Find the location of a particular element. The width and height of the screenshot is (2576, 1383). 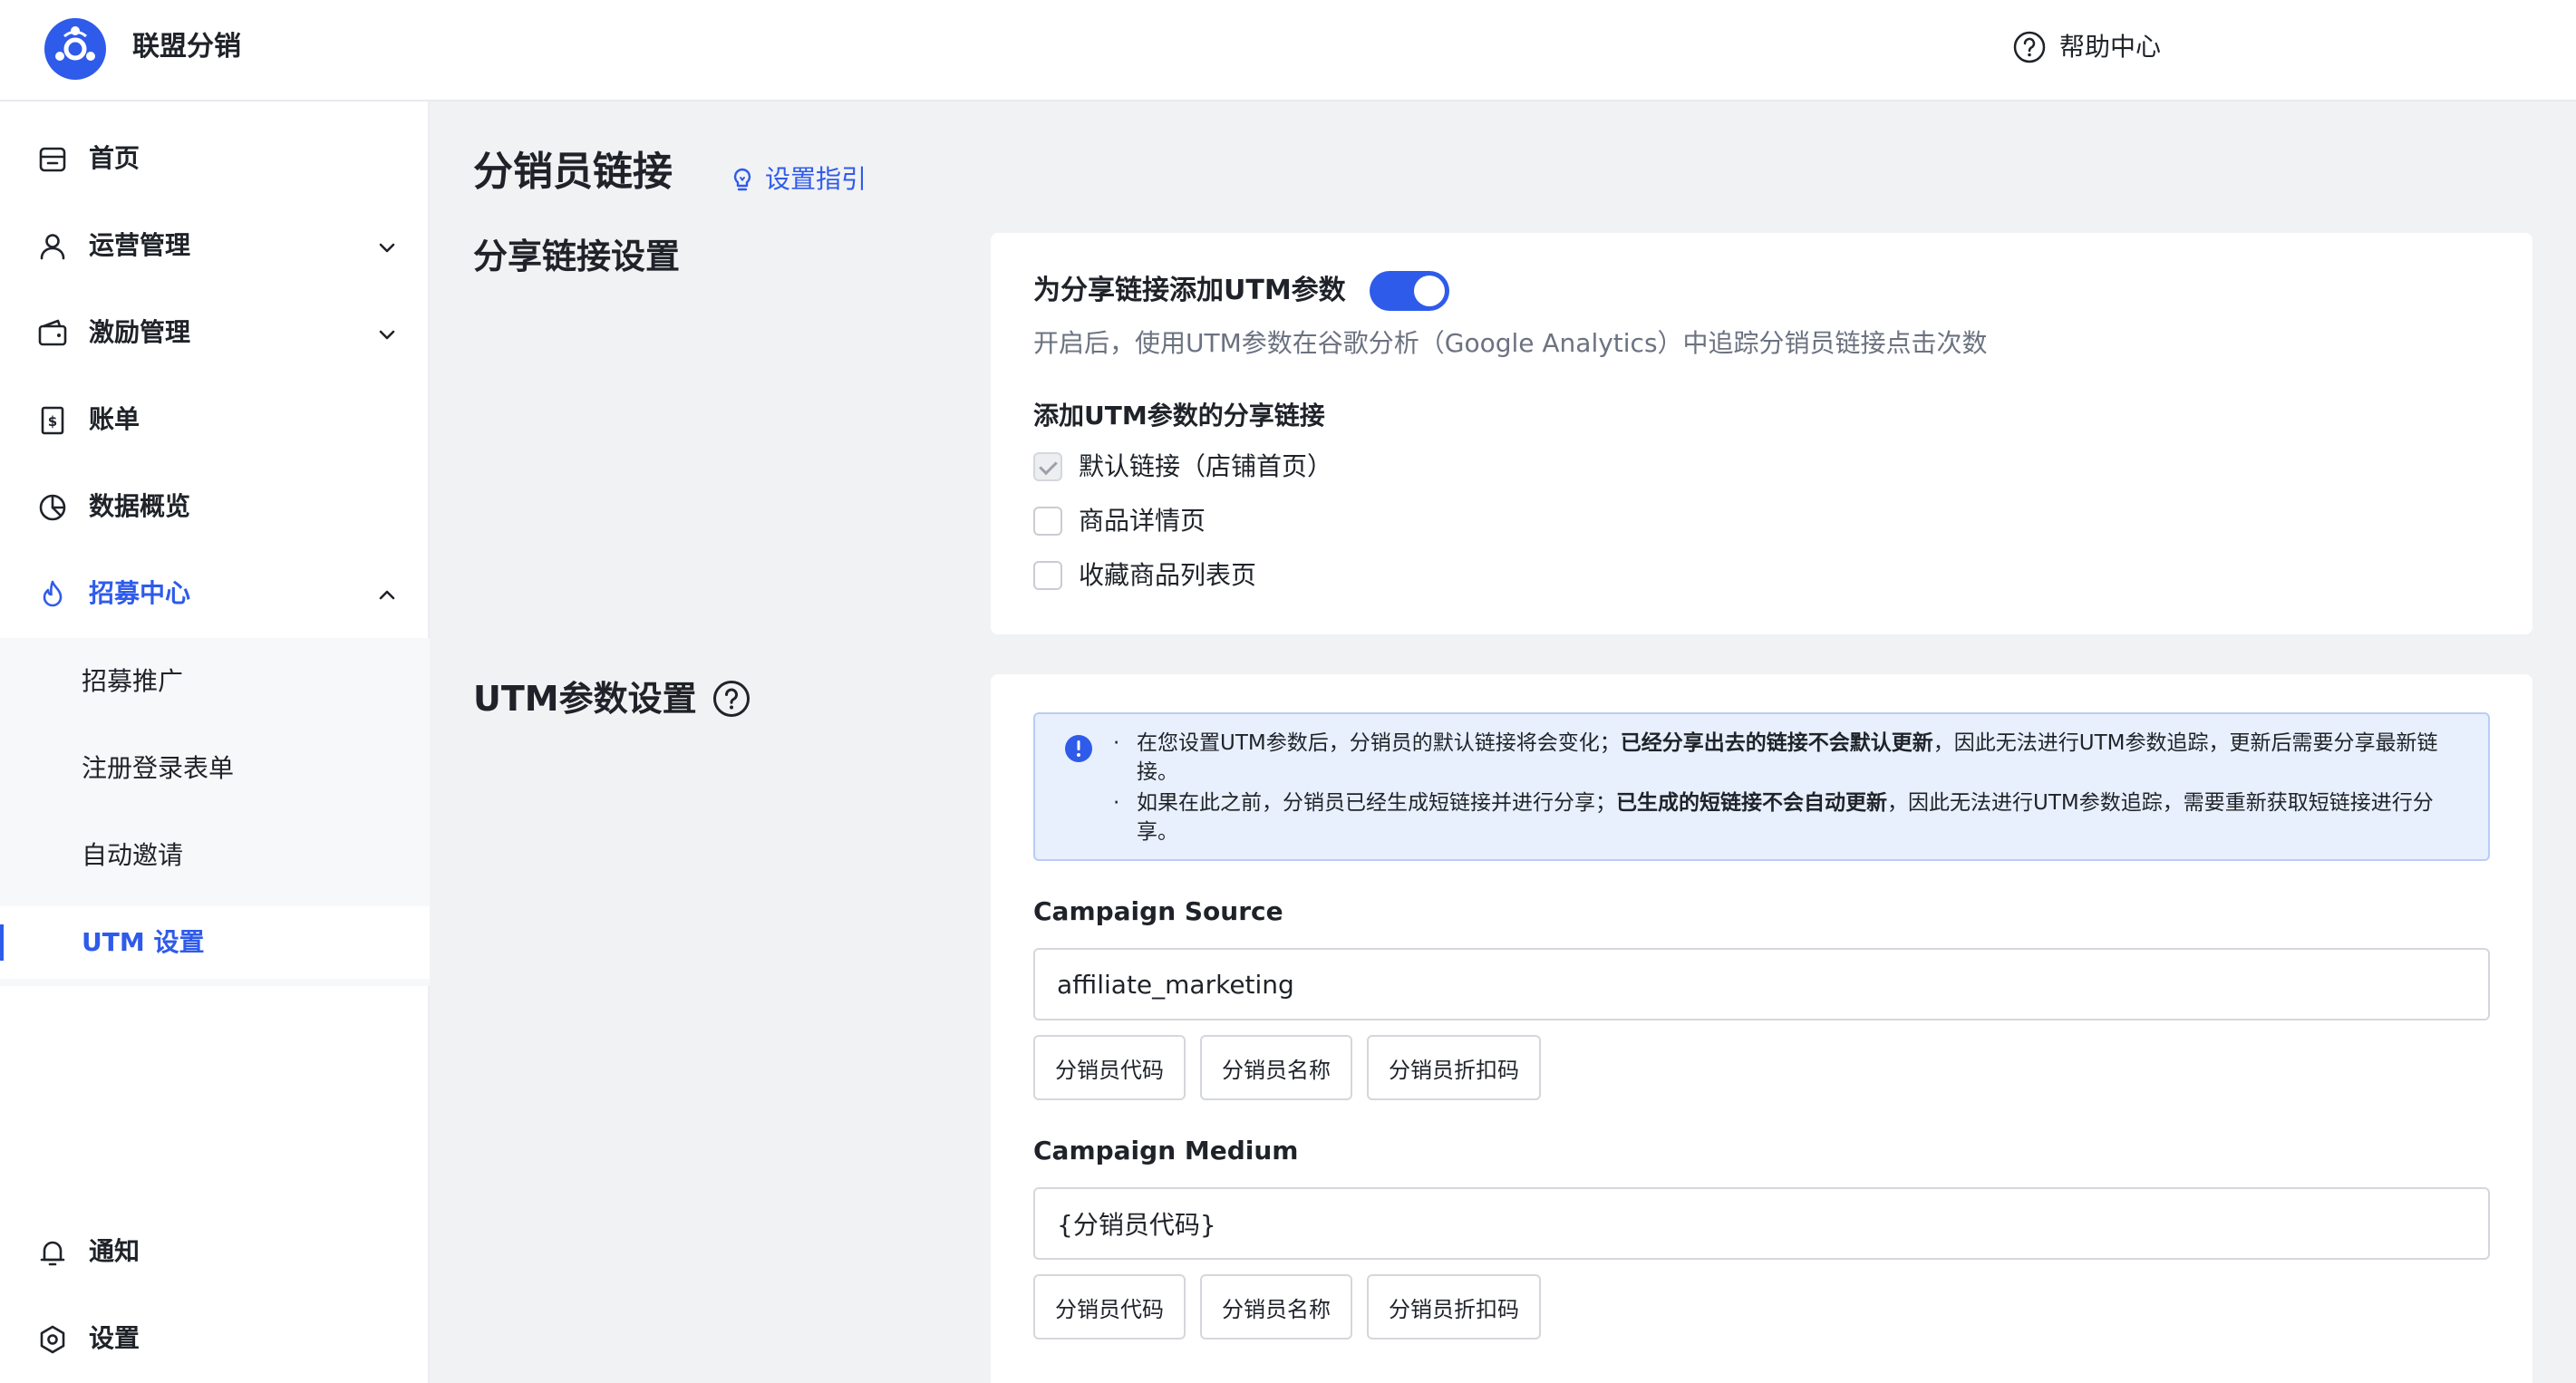

checkbox-default-link: 默认链接（店铺首页） is located at coordinates (1182, 467).